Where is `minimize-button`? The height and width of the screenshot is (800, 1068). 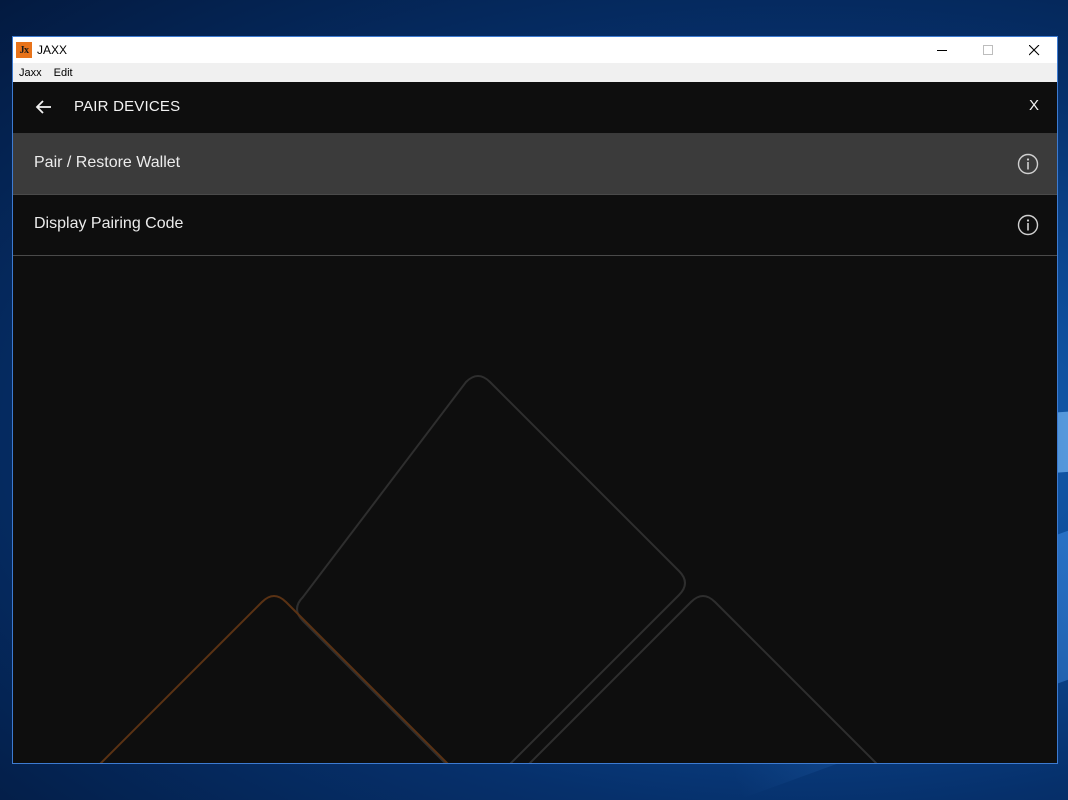 minimize-button is located at coordinates (942, 50).